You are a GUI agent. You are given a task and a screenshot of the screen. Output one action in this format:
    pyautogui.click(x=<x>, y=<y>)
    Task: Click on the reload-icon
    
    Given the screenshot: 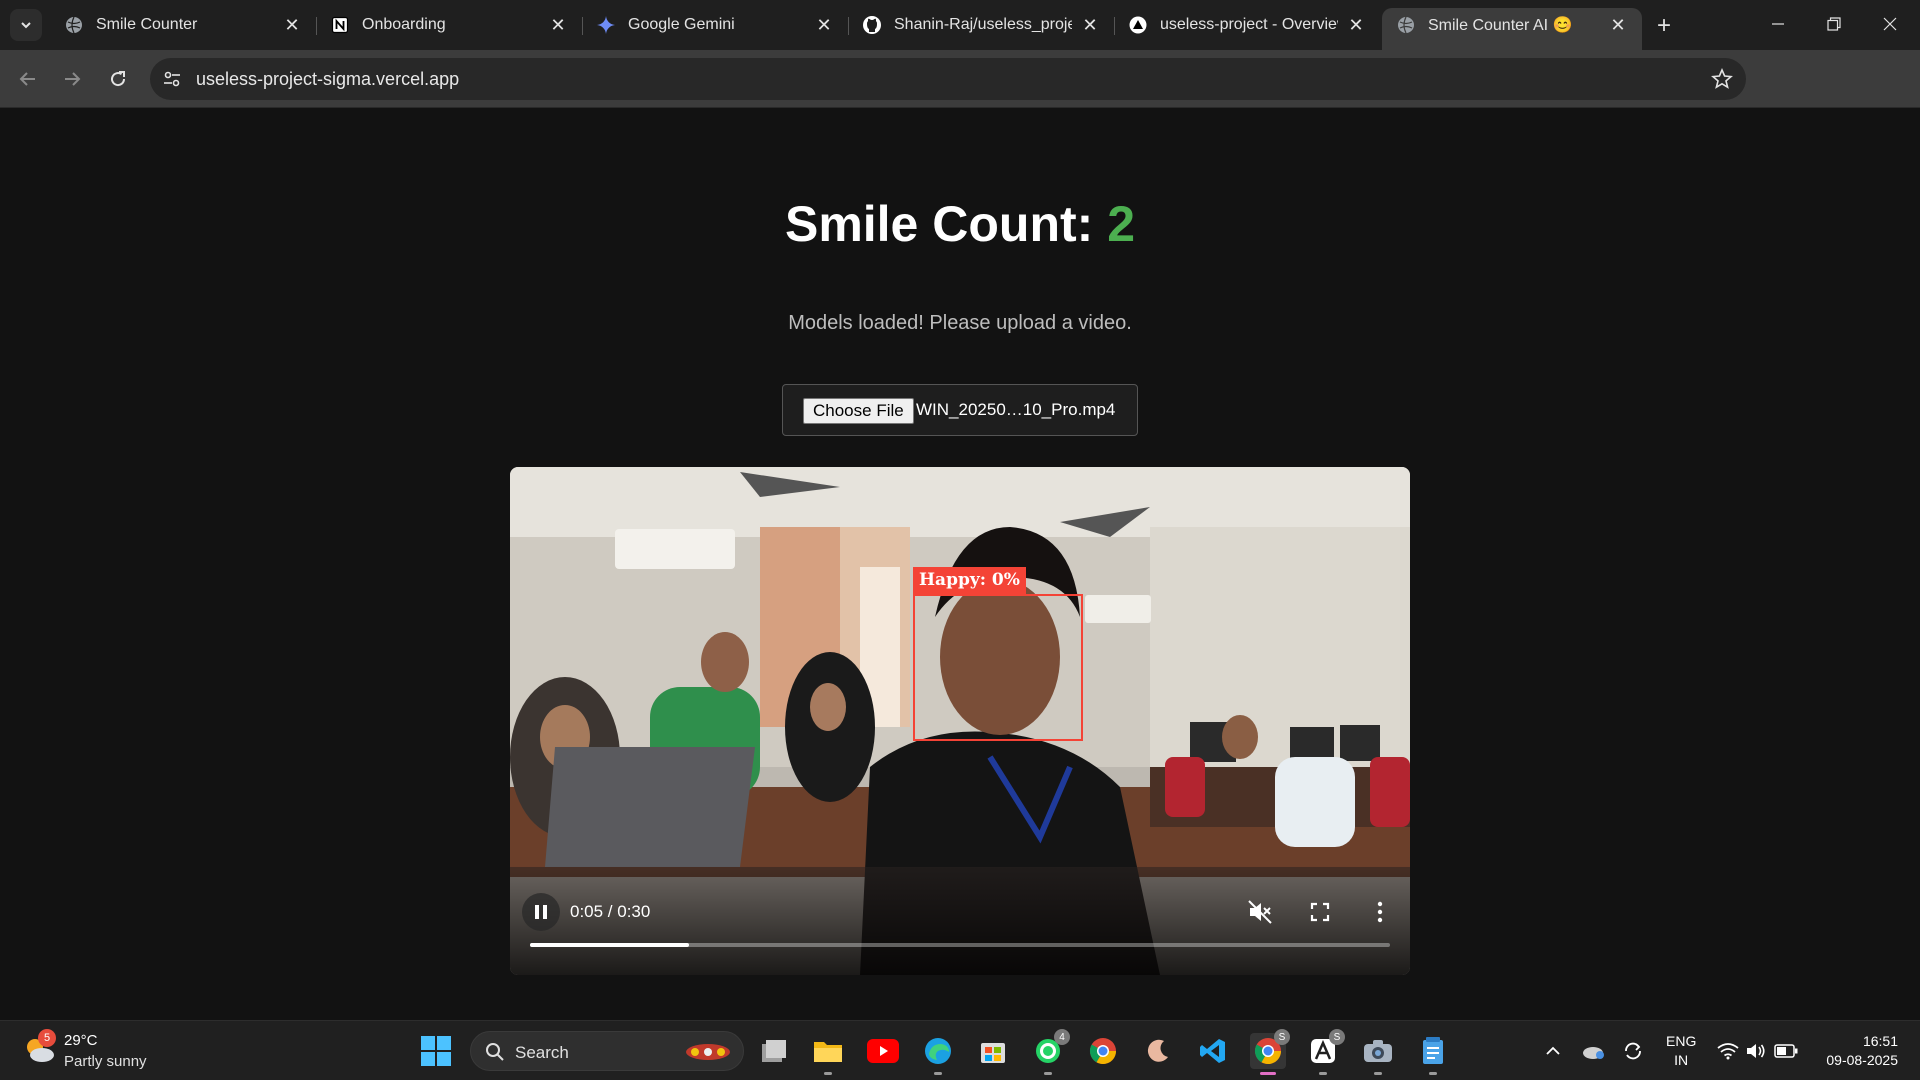 What is the action you would take?
    pyautogui.click(x=118, y=79)
    